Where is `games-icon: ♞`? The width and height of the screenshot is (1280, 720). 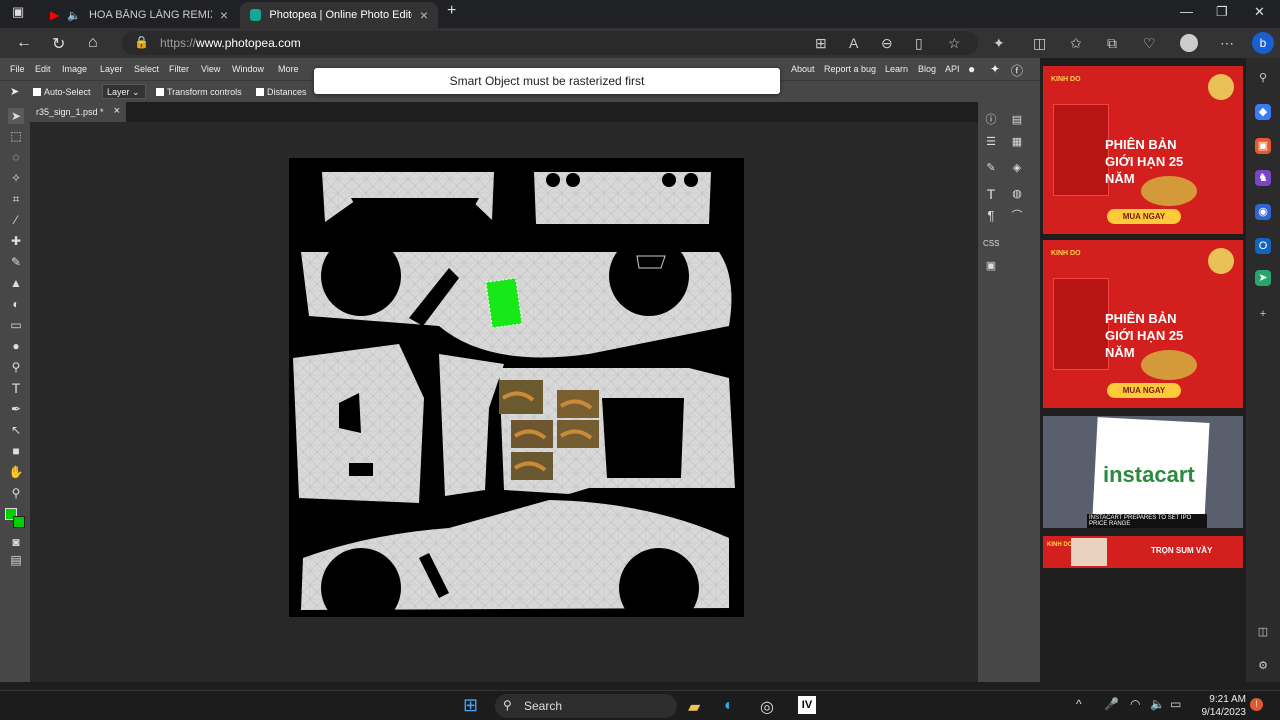 games-icon: ♞ is located at coordinates (1263, 178).